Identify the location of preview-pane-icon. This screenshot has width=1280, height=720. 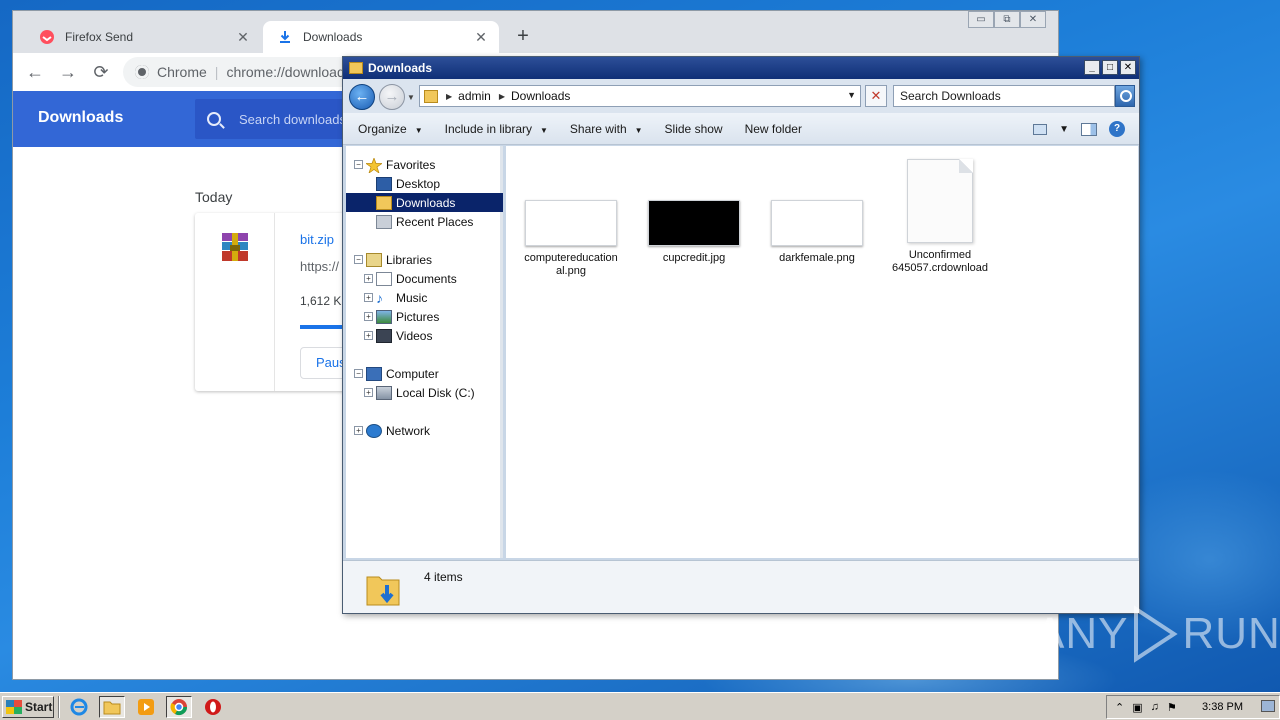
(1089, 129).